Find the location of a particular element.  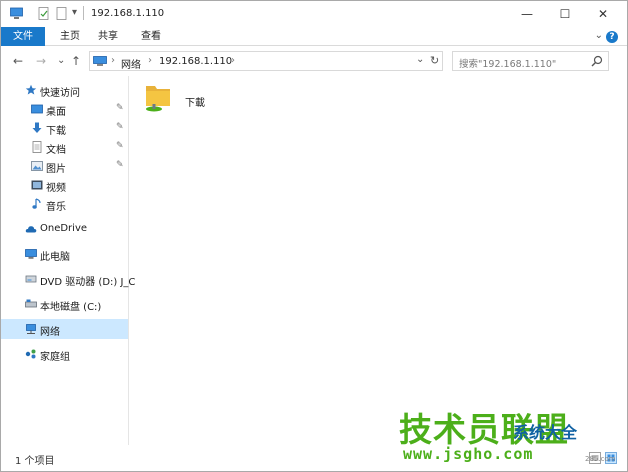

nav-label: 文档 is located at coordinates (56, 150).